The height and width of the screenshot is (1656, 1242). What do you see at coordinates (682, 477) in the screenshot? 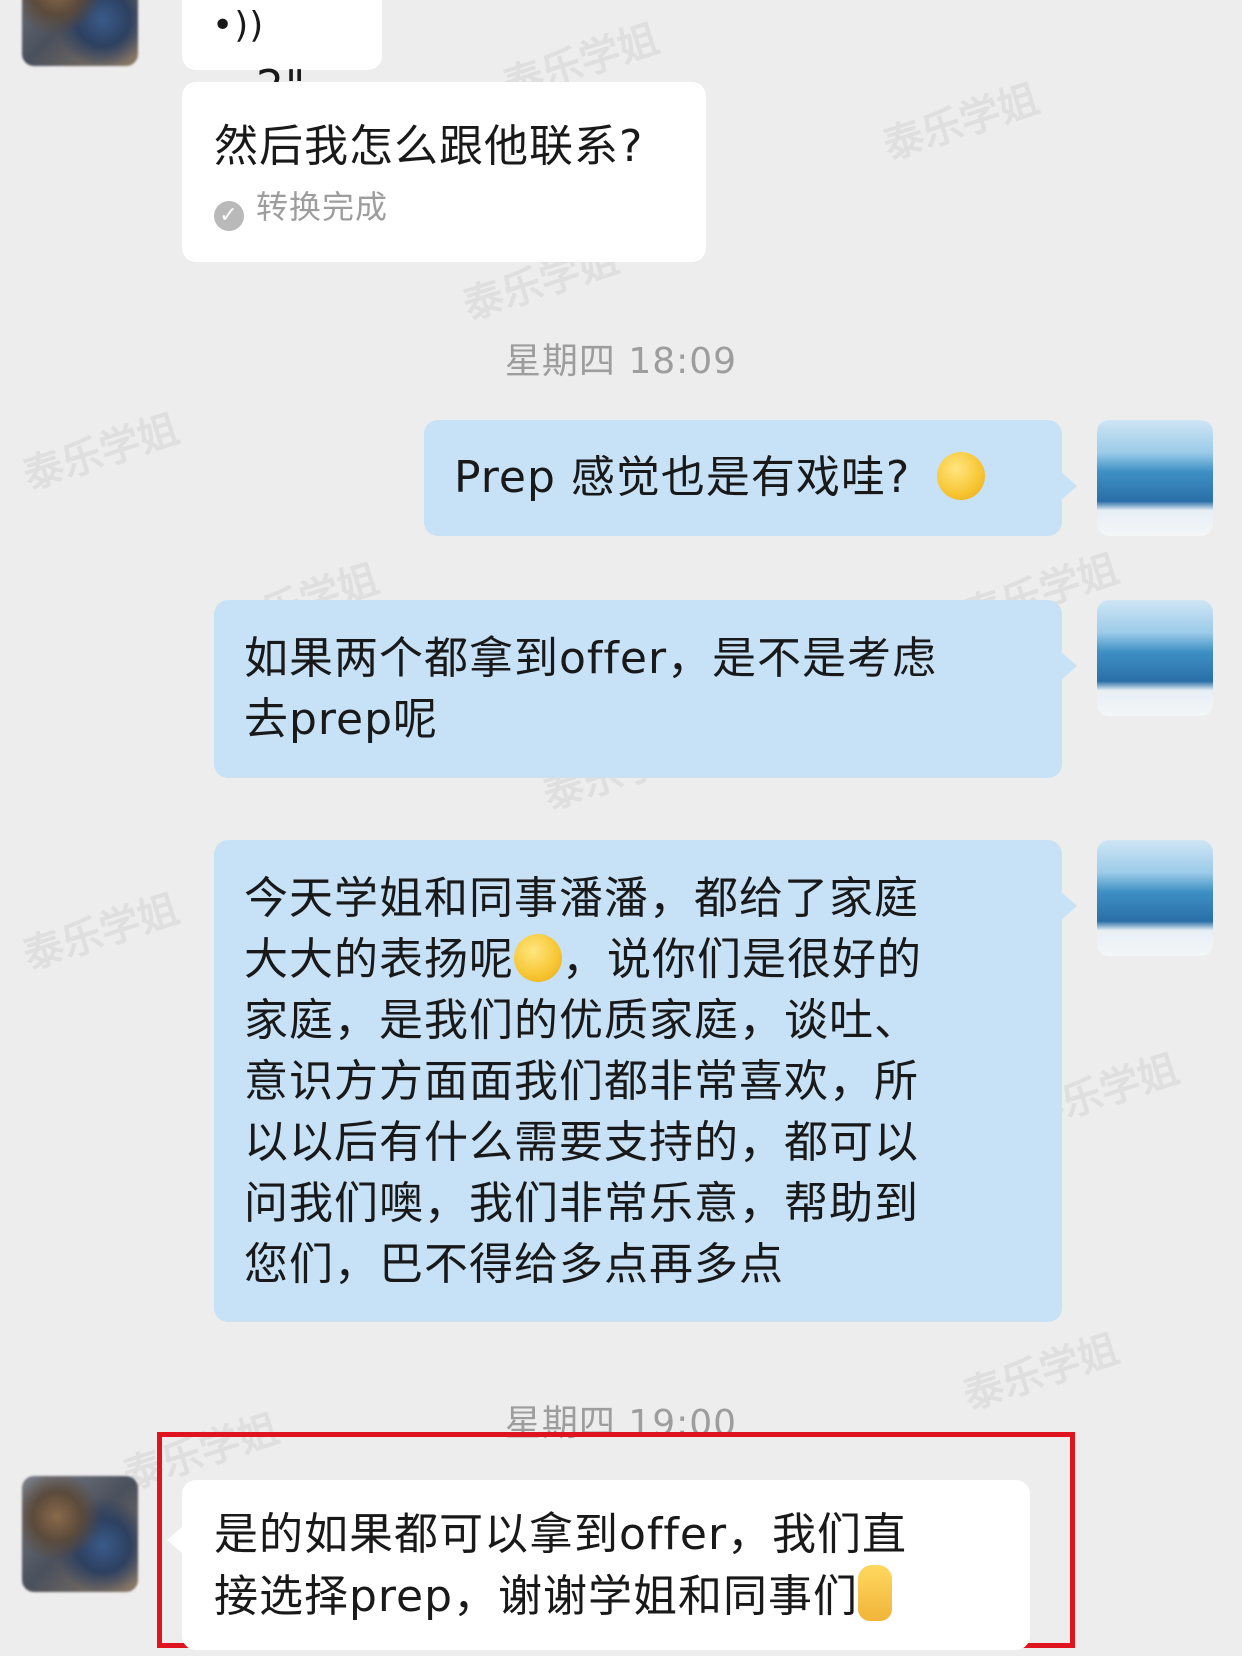
I see `message-text: Prep 感觉也是有戏哇?` at bounding box center [682, 477].